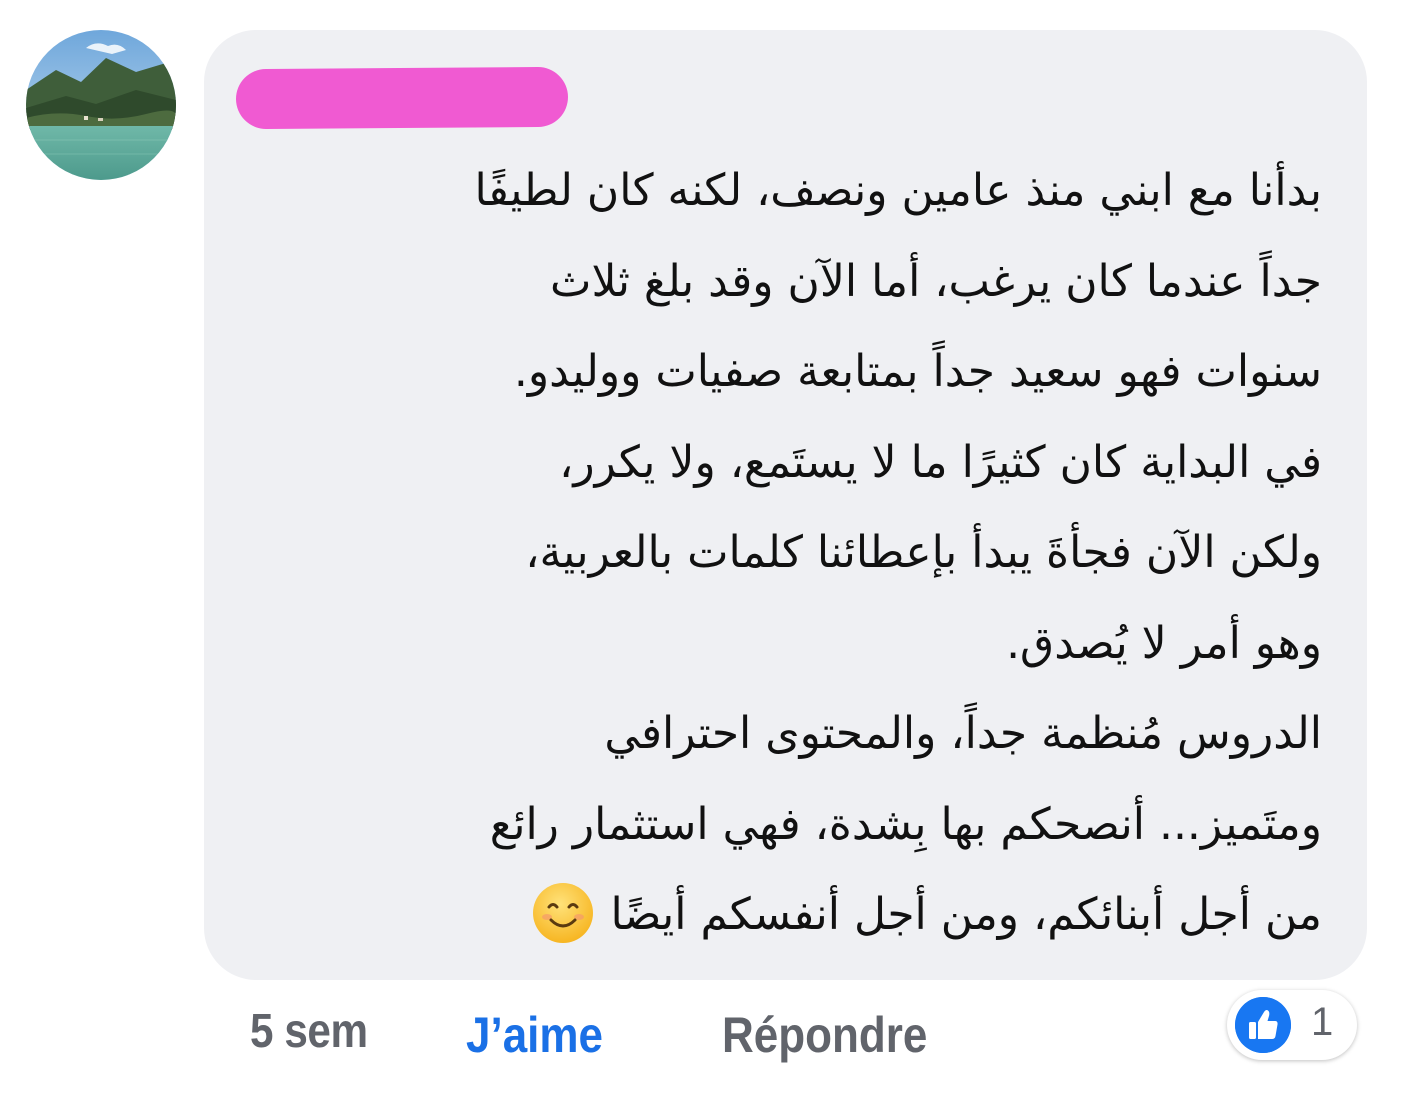  I want to click on comment-line: الدروس مُنظمة جداً، والمحتوى احترافي, so click(963, 733).